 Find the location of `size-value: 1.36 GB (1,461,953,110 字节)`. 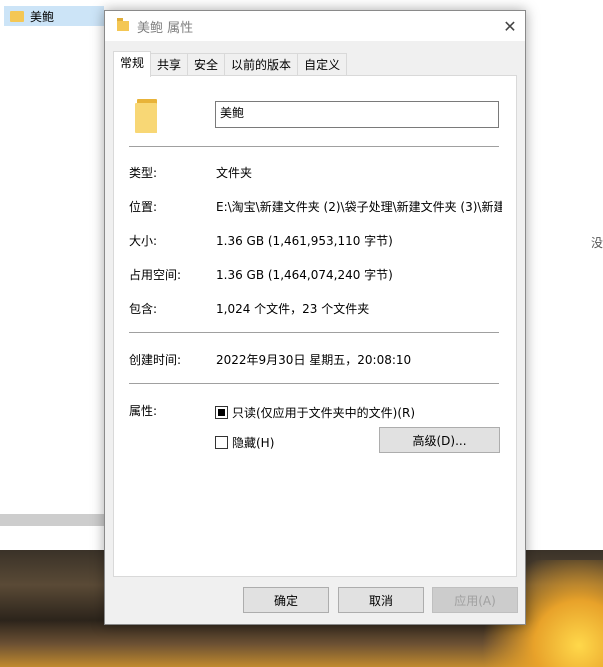

size-value: 1.36 GB (1,461,953,110 字节) is located at coordinates (304, 241).